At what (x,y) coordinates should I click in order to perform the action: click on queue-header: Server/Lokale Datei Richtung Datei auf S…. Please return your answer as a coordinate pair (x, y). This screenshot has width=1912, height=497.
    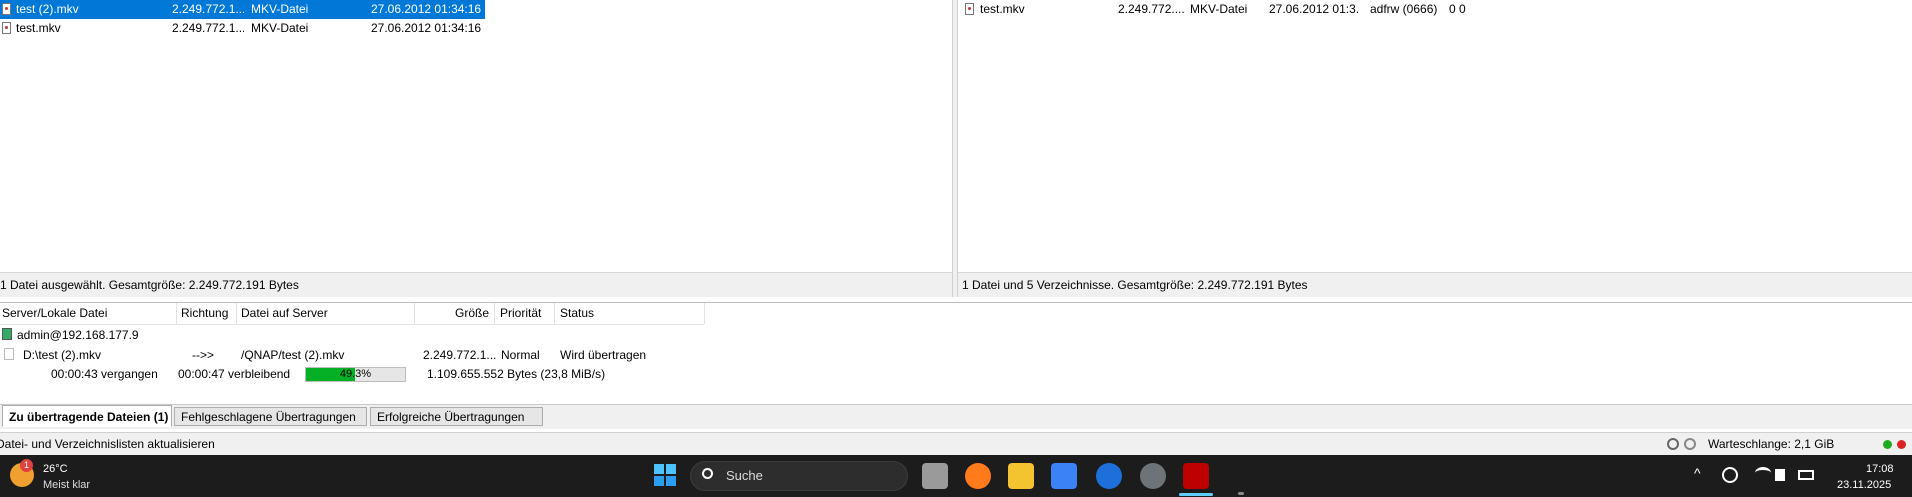
    Looking at the image, I should click on (352, 314).